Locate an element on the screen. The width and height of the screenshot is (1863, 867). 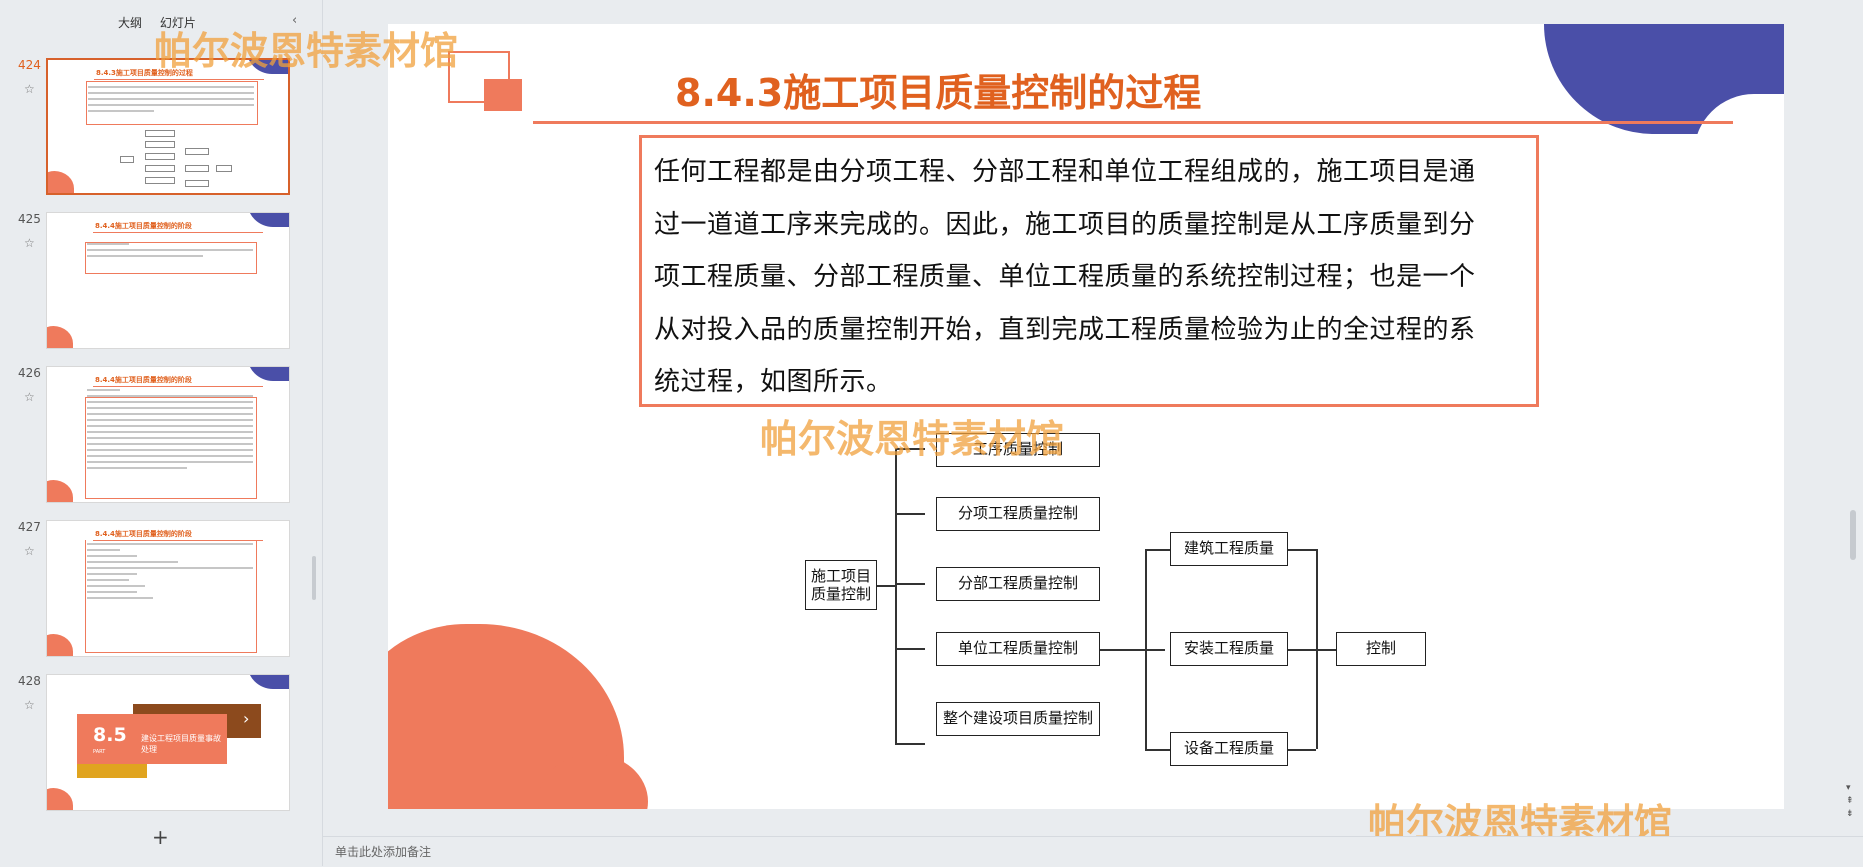
diagram-node: 建筑工程质量 is located at coordinates (1229, 549).